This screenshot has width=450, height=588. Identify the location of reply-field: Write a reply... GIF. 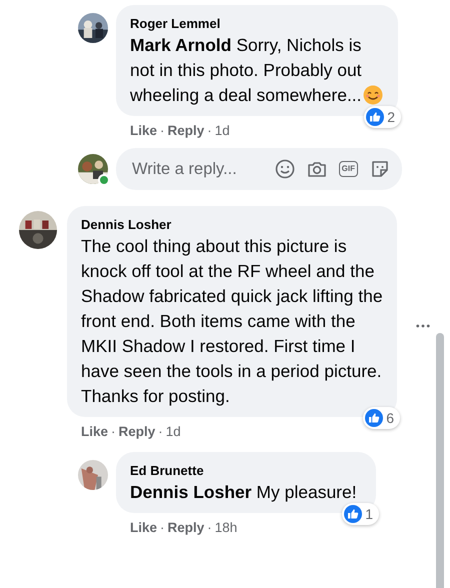
(259, 169).